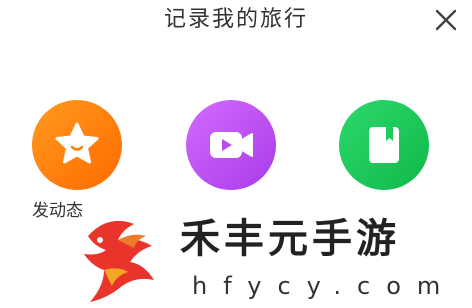  I want to click on post-moment-button: 发动态, so click(77, 160).